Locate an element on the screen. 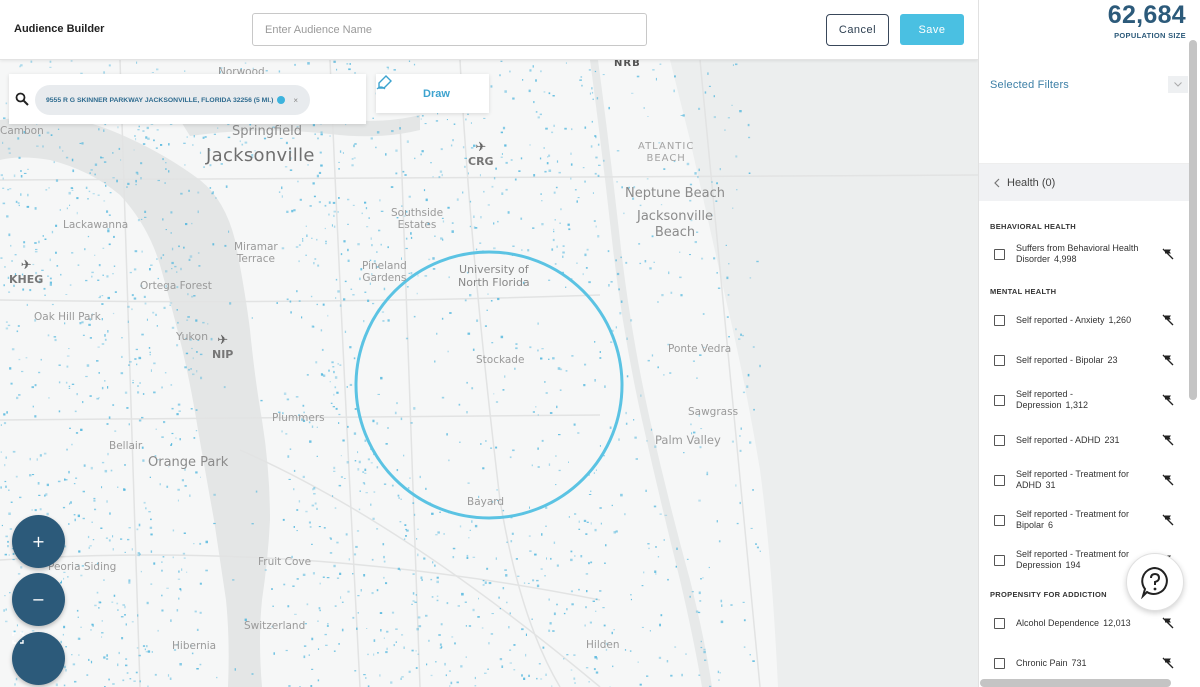 This screenshot has height=687, width=1200. map-label-springfield: Springfield is located at coordinates (267, 131).